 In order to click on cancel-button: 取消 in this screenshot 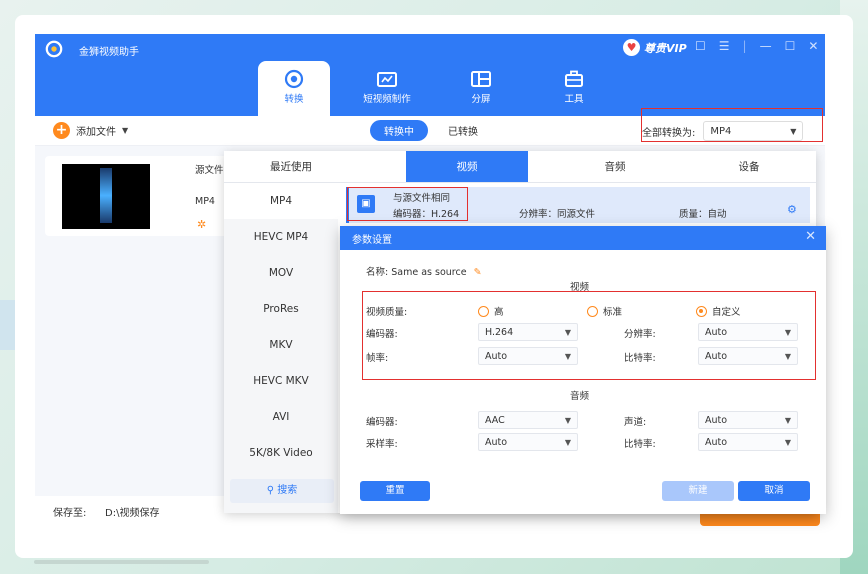, I will do `click(774, 491)`.